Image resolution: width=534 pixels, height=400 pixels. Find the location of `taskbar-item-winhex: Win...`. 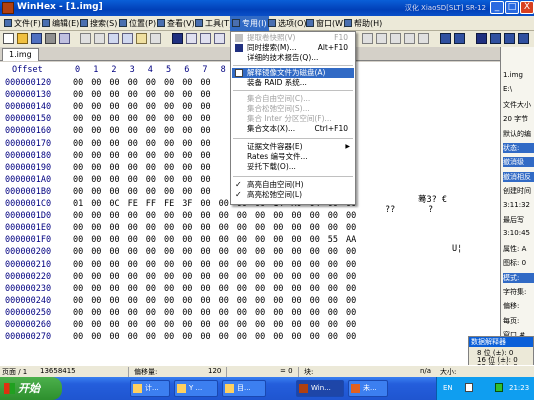

taskbar-item-winhex: Win... is located at coordinates (320, 388).